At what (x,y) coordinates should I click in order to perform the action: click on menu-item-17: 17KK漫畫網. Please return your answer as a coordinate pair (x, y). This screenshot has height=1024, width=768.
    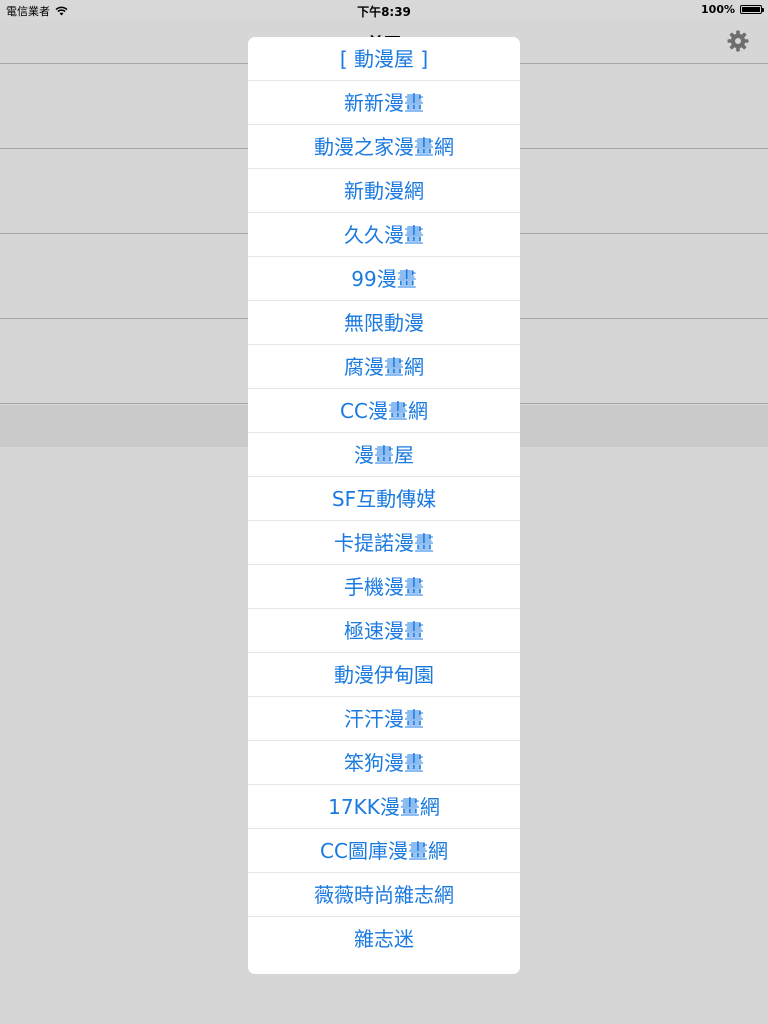
    Looking at the image, I should click on (384, 807).